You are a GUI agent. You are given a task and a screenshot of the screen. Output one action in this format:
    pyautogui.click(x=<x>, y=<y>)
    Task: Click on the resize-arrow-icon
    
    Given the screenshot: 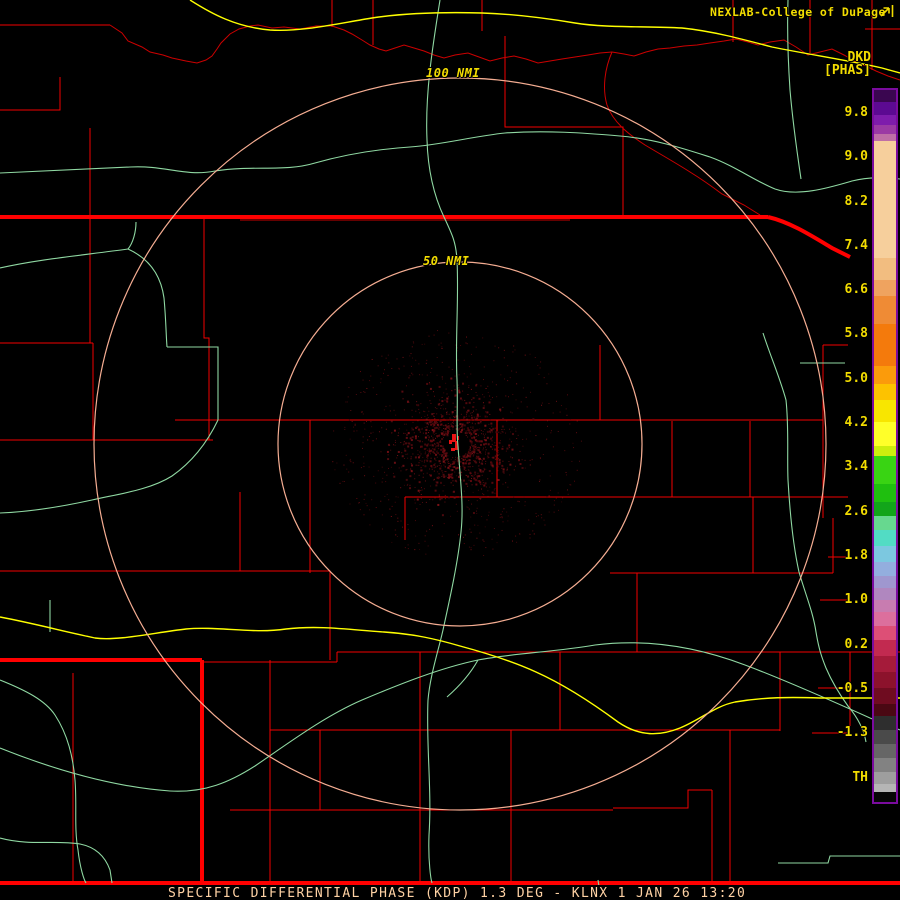 What is the action you would take?
    pyautogui.click(x=887, y=13)
    